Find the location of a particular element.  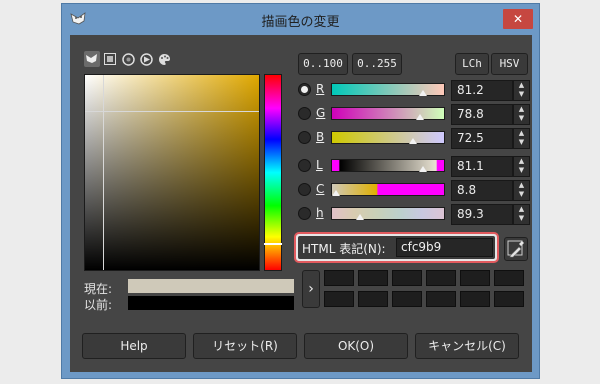

channel-label-b: B is located at coordinates (320, 137).